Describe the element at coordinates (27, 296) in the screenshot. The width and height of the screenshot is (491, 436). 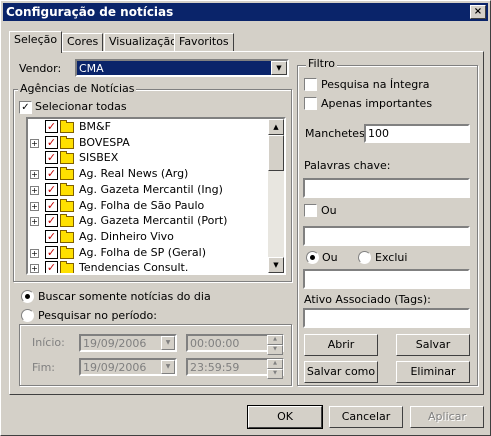
I see `today-radio` at that location.